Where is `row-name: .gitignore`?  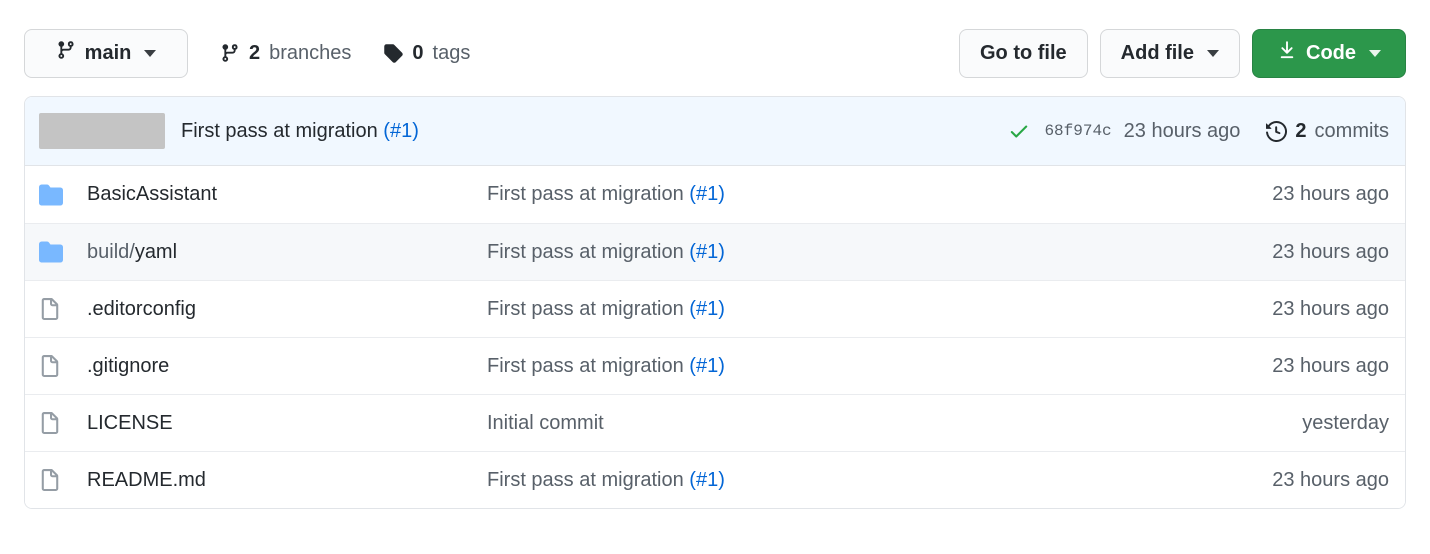
row-name: .gitignore is located at coordinates (287, 366).